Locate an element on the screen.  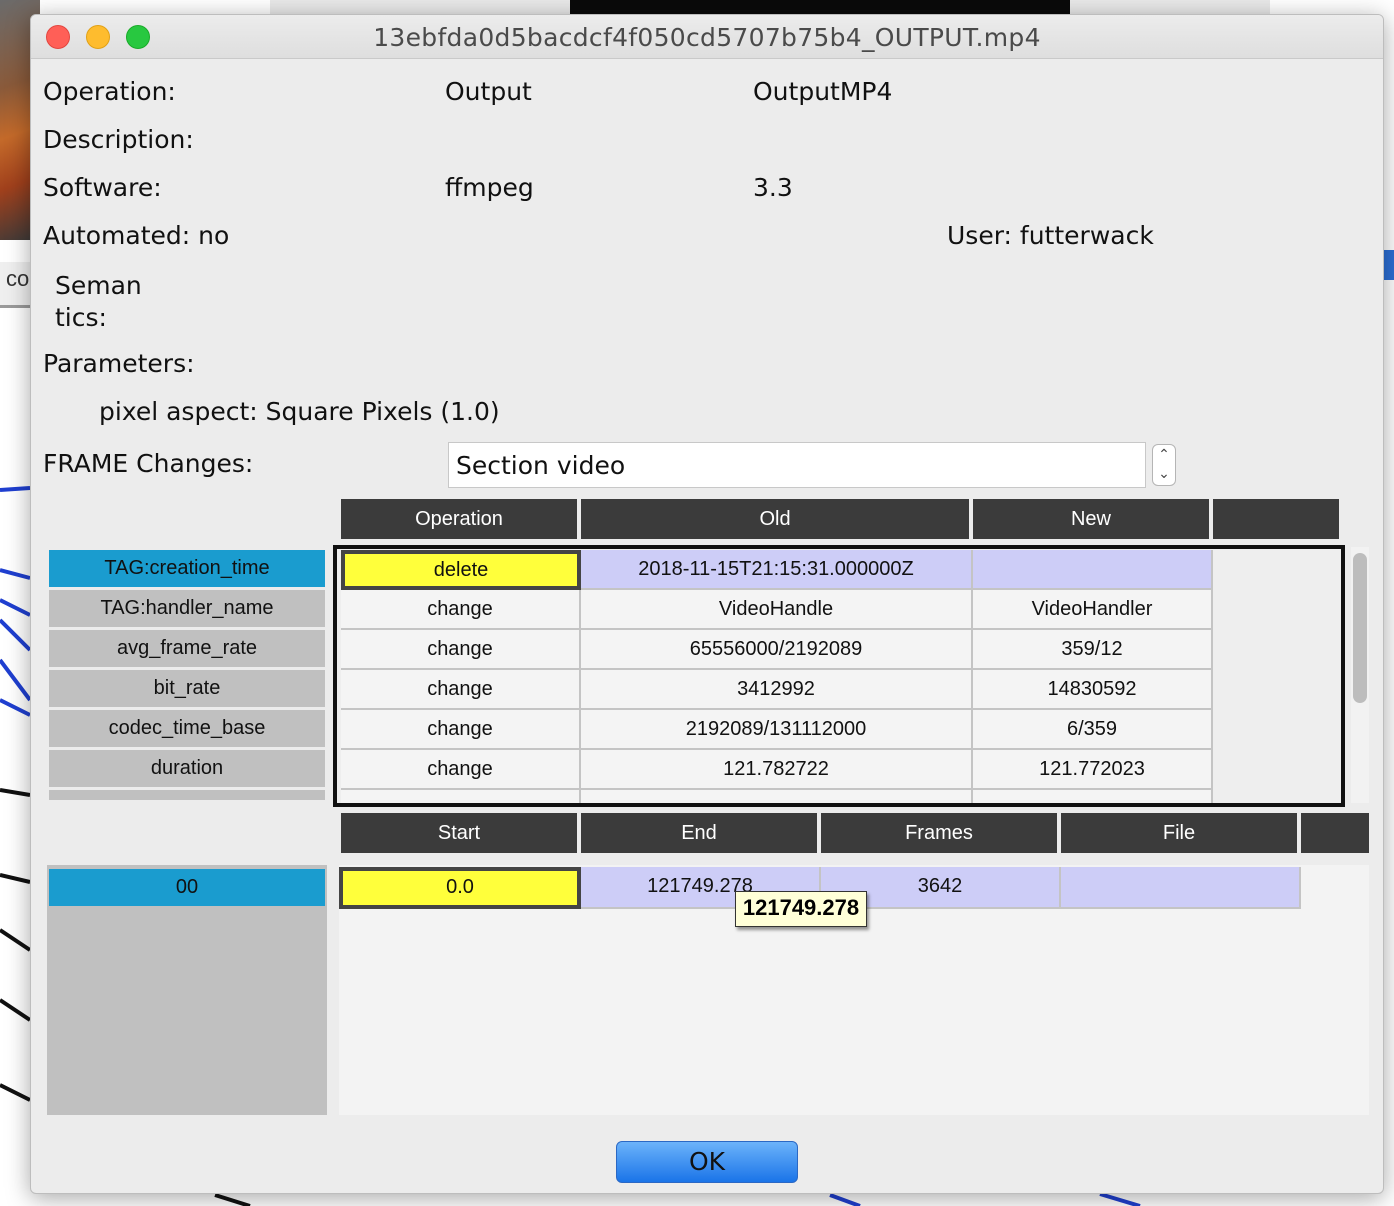
cell-old: VideoHandle is located at coordinates (777, 610).